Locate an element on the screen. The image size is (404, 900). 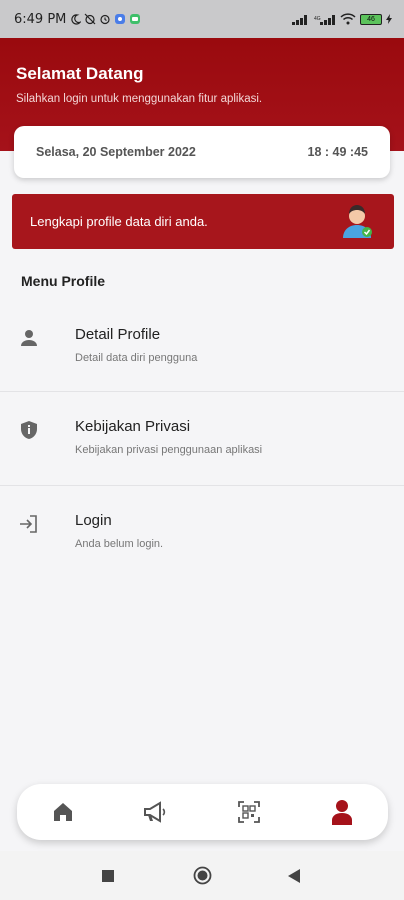
home-circle-icon is located at coordinates (202, 875).